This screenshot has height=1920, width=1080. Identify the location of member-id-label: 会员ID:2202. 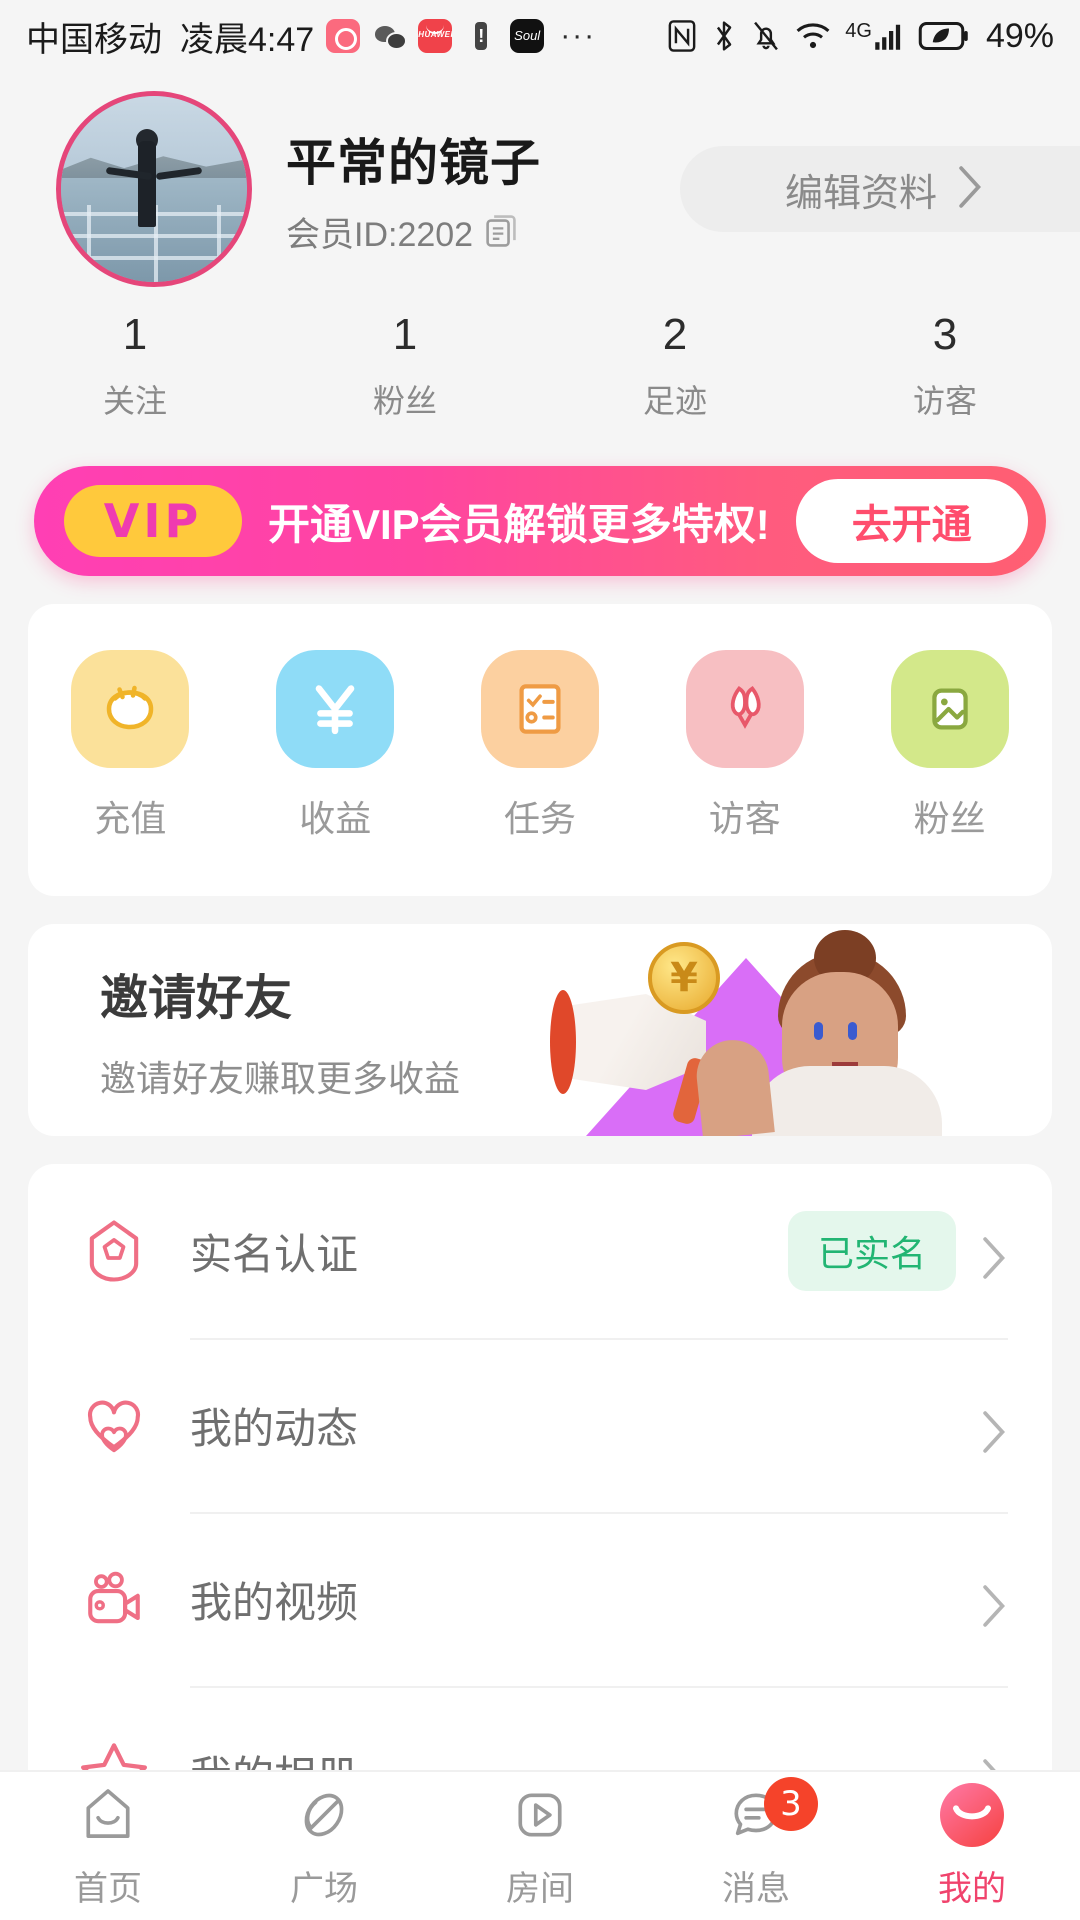
(380, 234).